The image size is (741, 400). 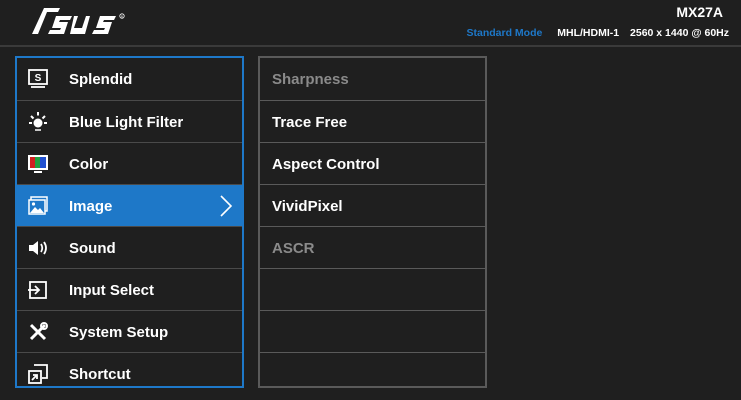 I want to click on image-icon, so click(x=38, y=206).